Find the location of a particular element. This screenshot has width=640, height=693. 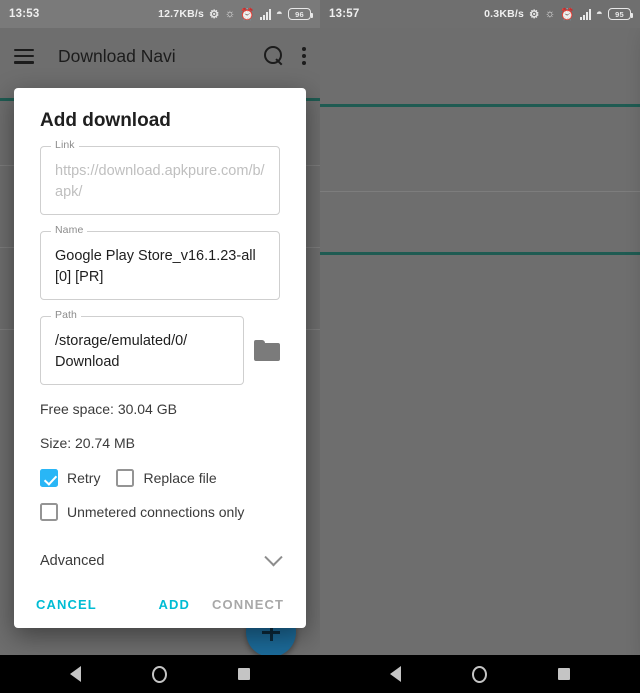

folder-icon is located at coordinates (267, 351).